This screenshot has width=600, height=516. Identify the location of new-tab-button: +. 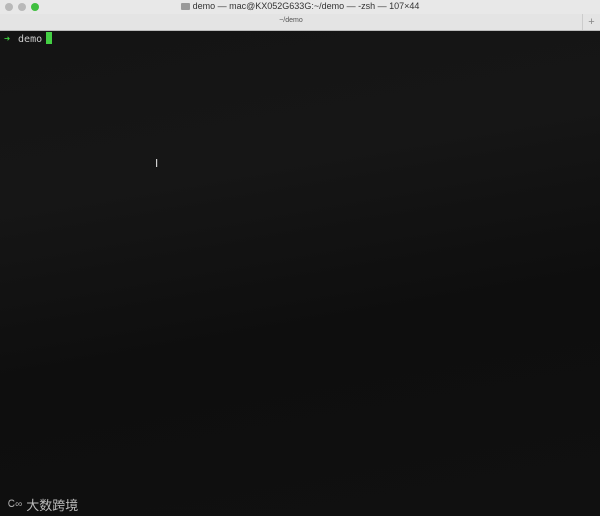
(591, 22).